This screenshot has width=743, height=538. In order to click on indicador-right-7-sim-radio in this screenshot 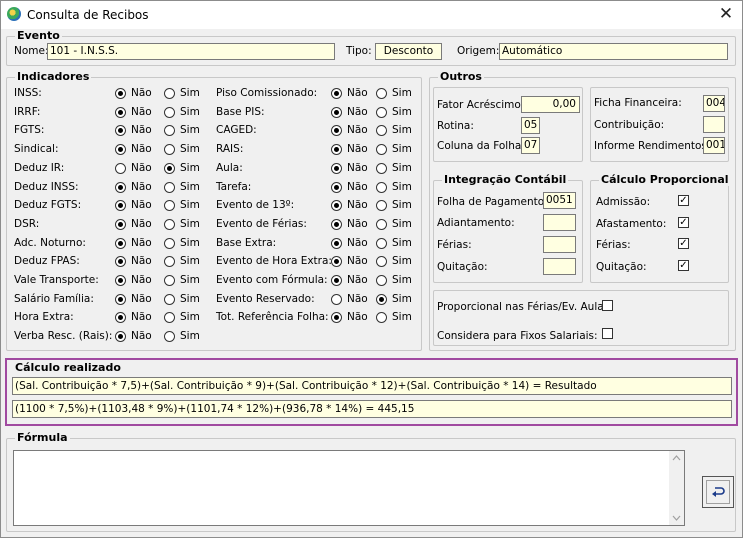, I will do `click(381, 224)`.